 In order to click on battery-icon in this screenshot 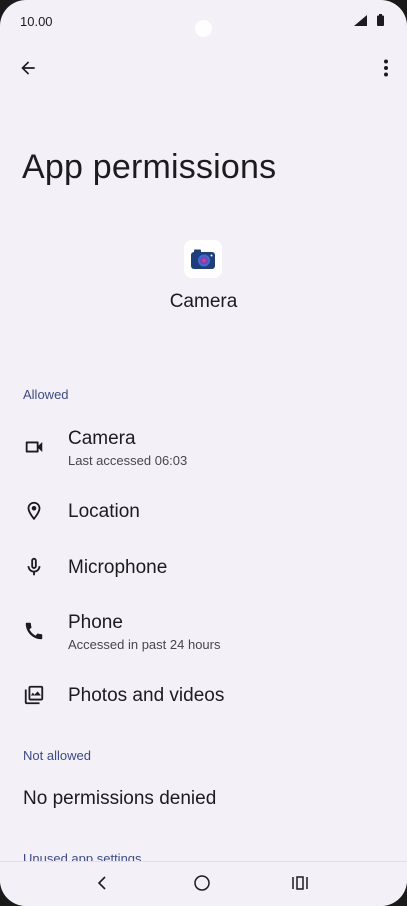, I will do `click(380, 20)`.